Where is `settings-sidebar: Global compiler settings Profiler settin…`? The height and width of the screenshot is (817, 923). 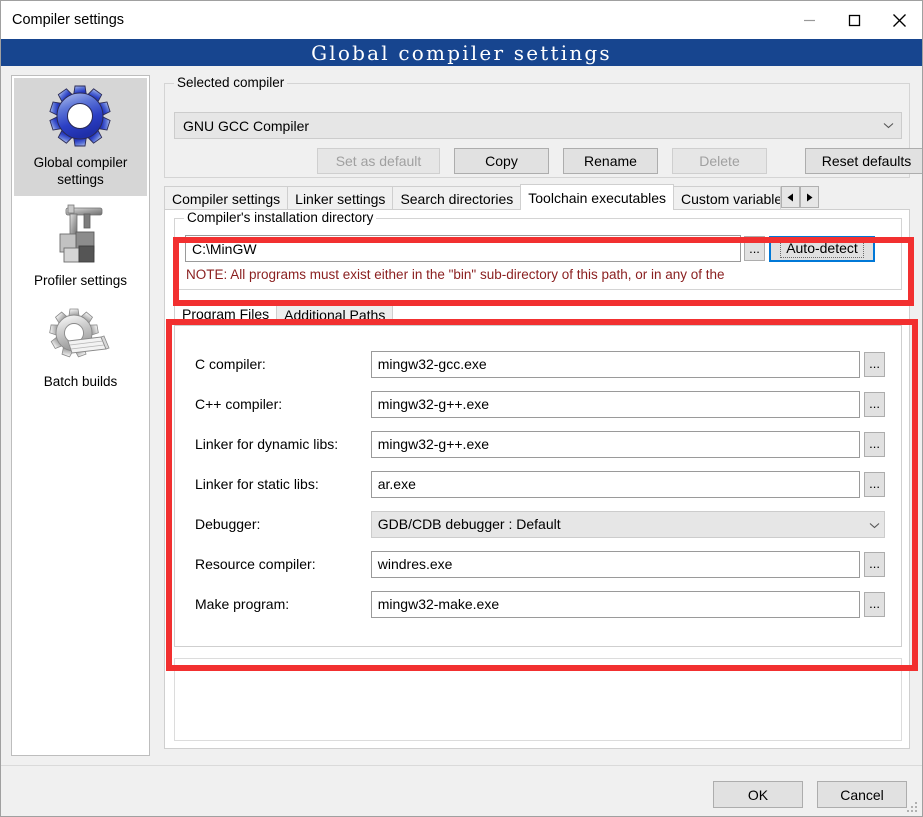
settings-sidebar: Global compiler settings Profiler settin… is located at coordinates (80, 415).